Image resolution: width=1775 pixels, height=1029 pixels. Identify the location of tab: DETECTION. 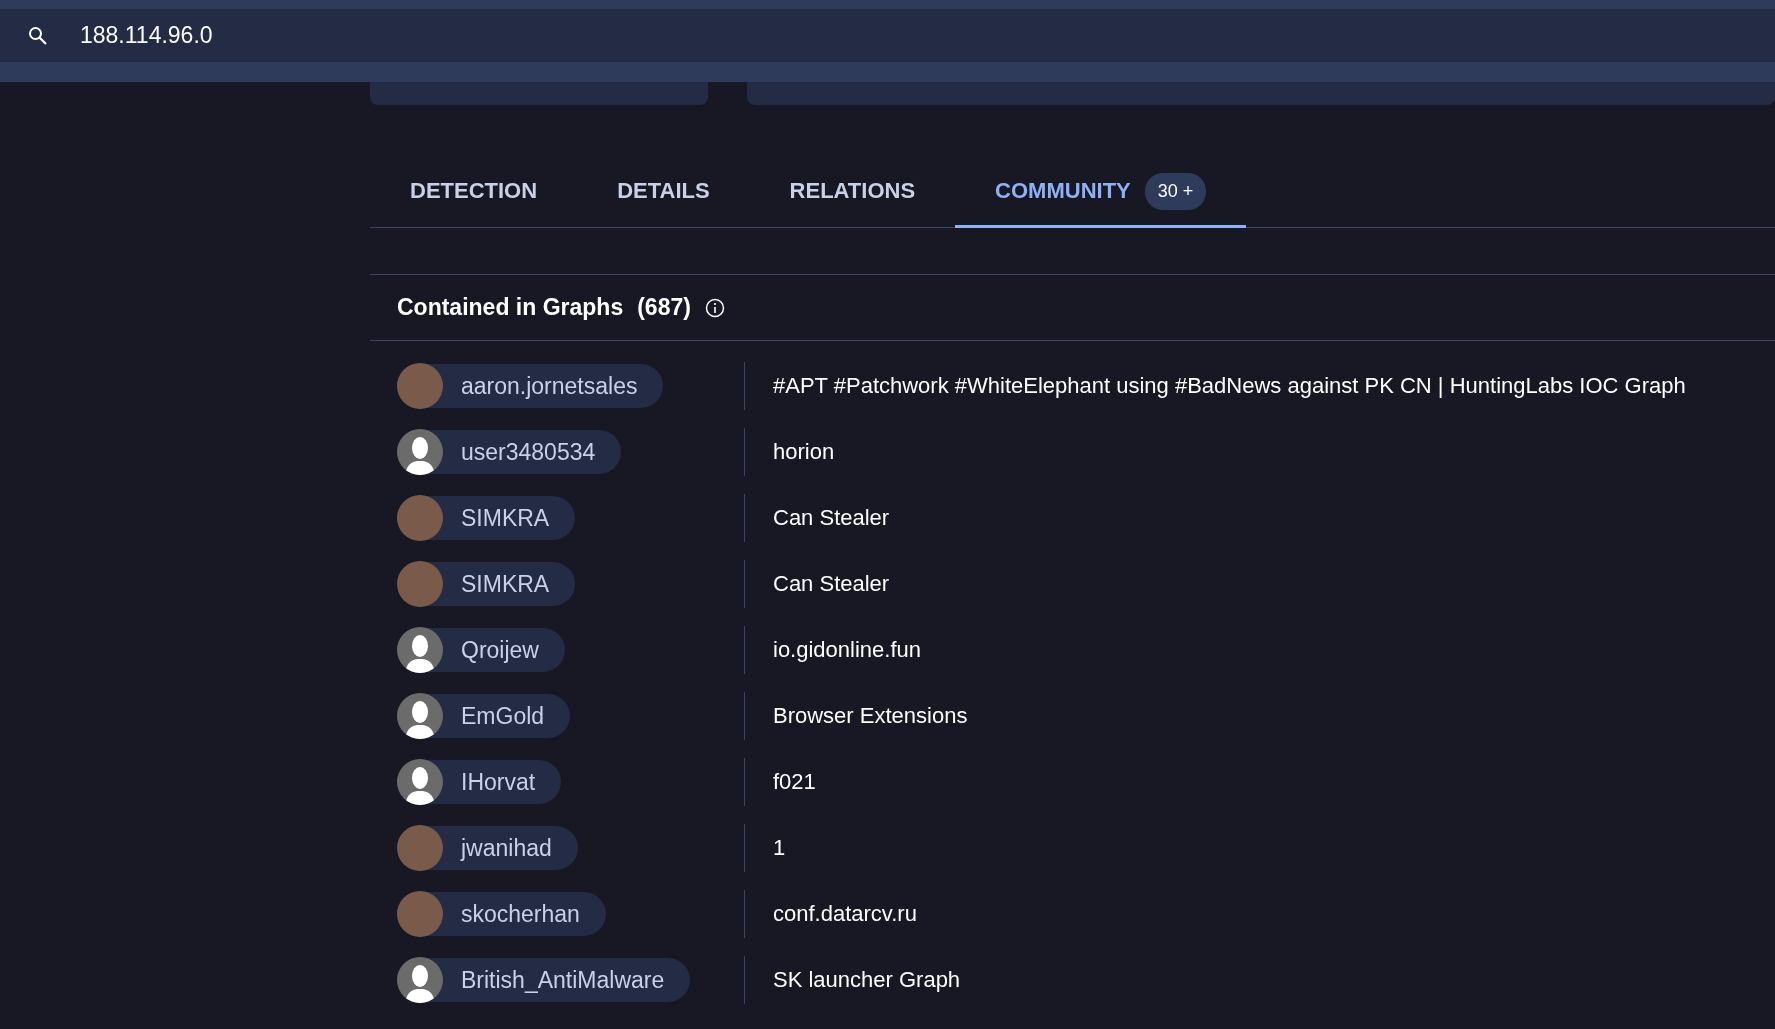
(474, 192).